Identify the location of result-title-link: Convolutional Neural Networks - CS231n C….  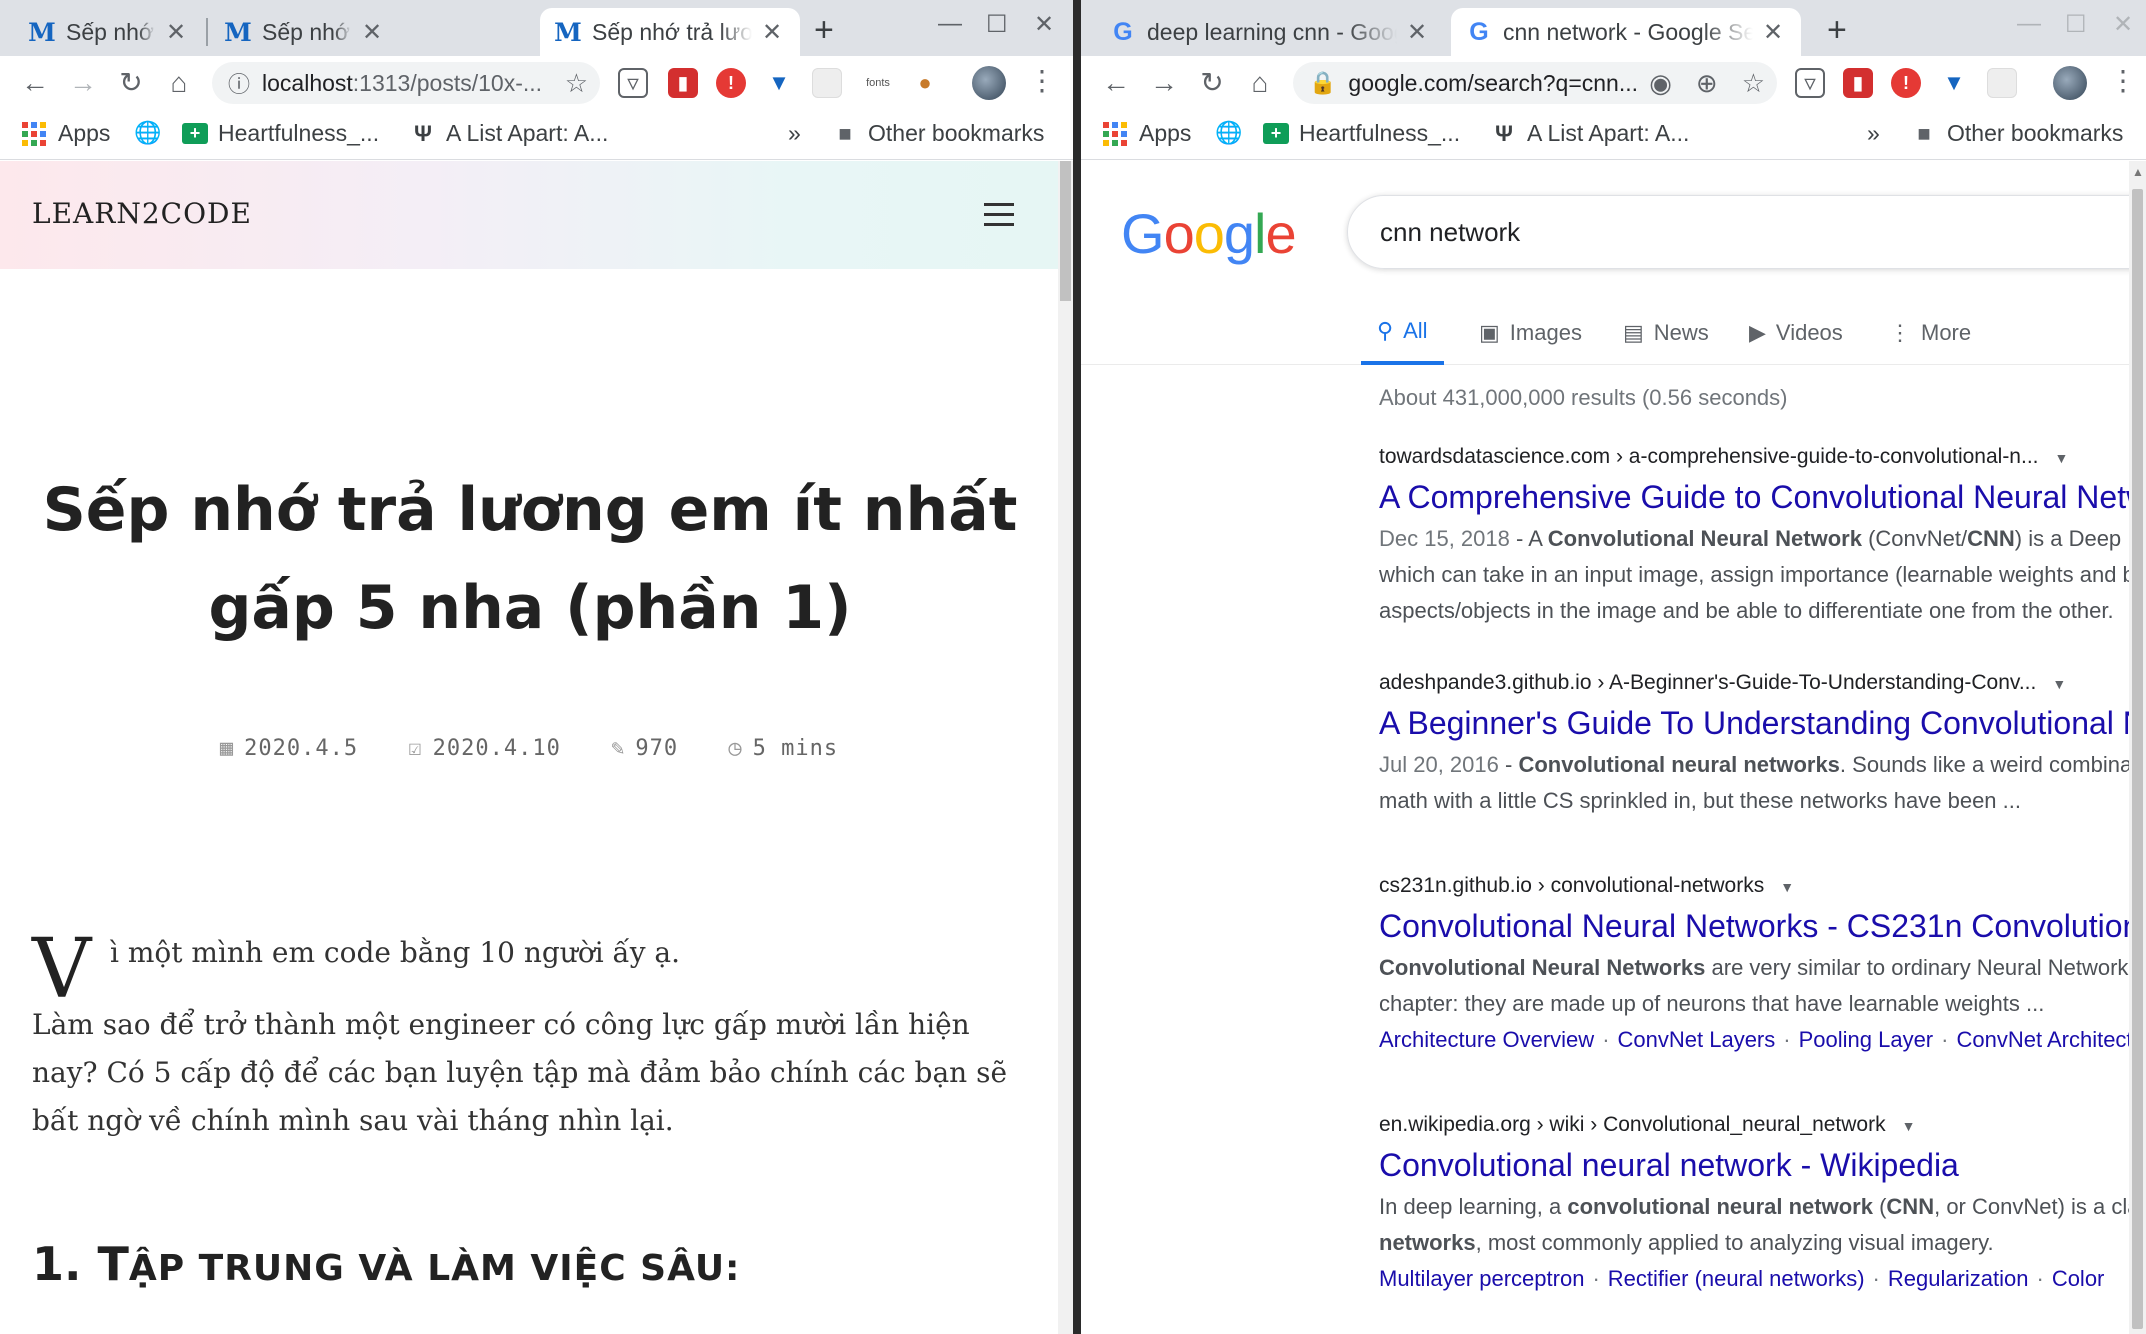
(1754, 926).